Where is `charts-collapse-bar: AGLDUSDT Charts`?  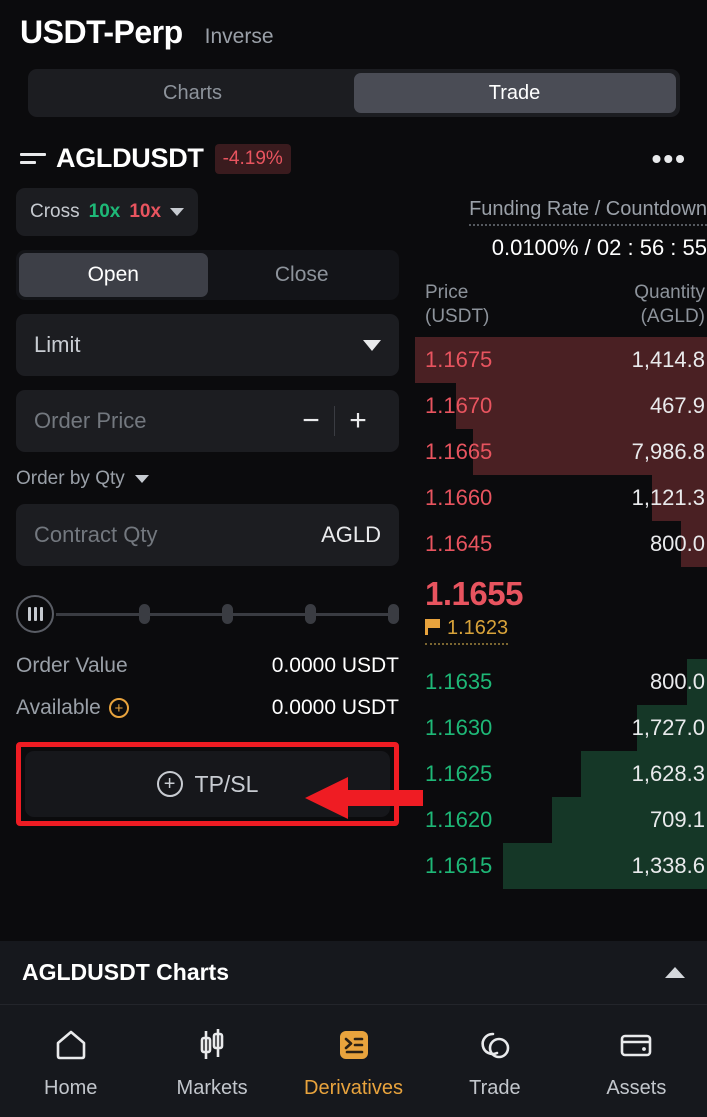
charts-collapse-bar: AGLDUSDT Charts is located at coordinates (353, 973).